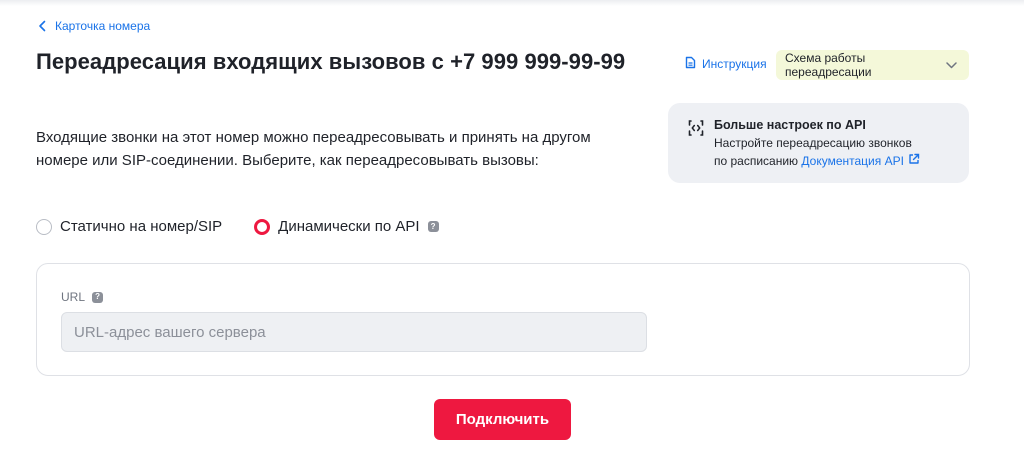 The height and width of the screenshot is (470, 1024). What do you see at coordinates (262, 226) in the screenshot?
I see `radio-dynamic-circle` at bounding box center [262, 226].